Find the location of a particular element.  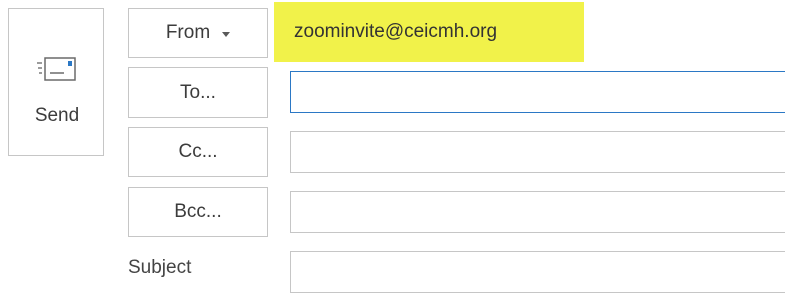

cc-field is located at coordinates (537, 152).